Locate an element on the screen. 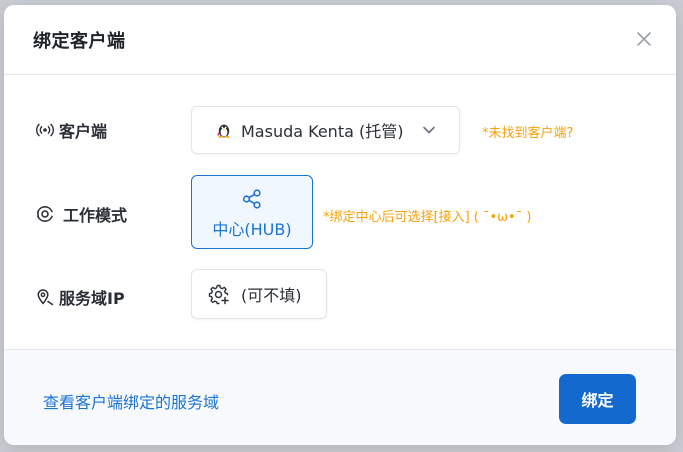  radio-signal-icon is located at coordinates (45, 130).